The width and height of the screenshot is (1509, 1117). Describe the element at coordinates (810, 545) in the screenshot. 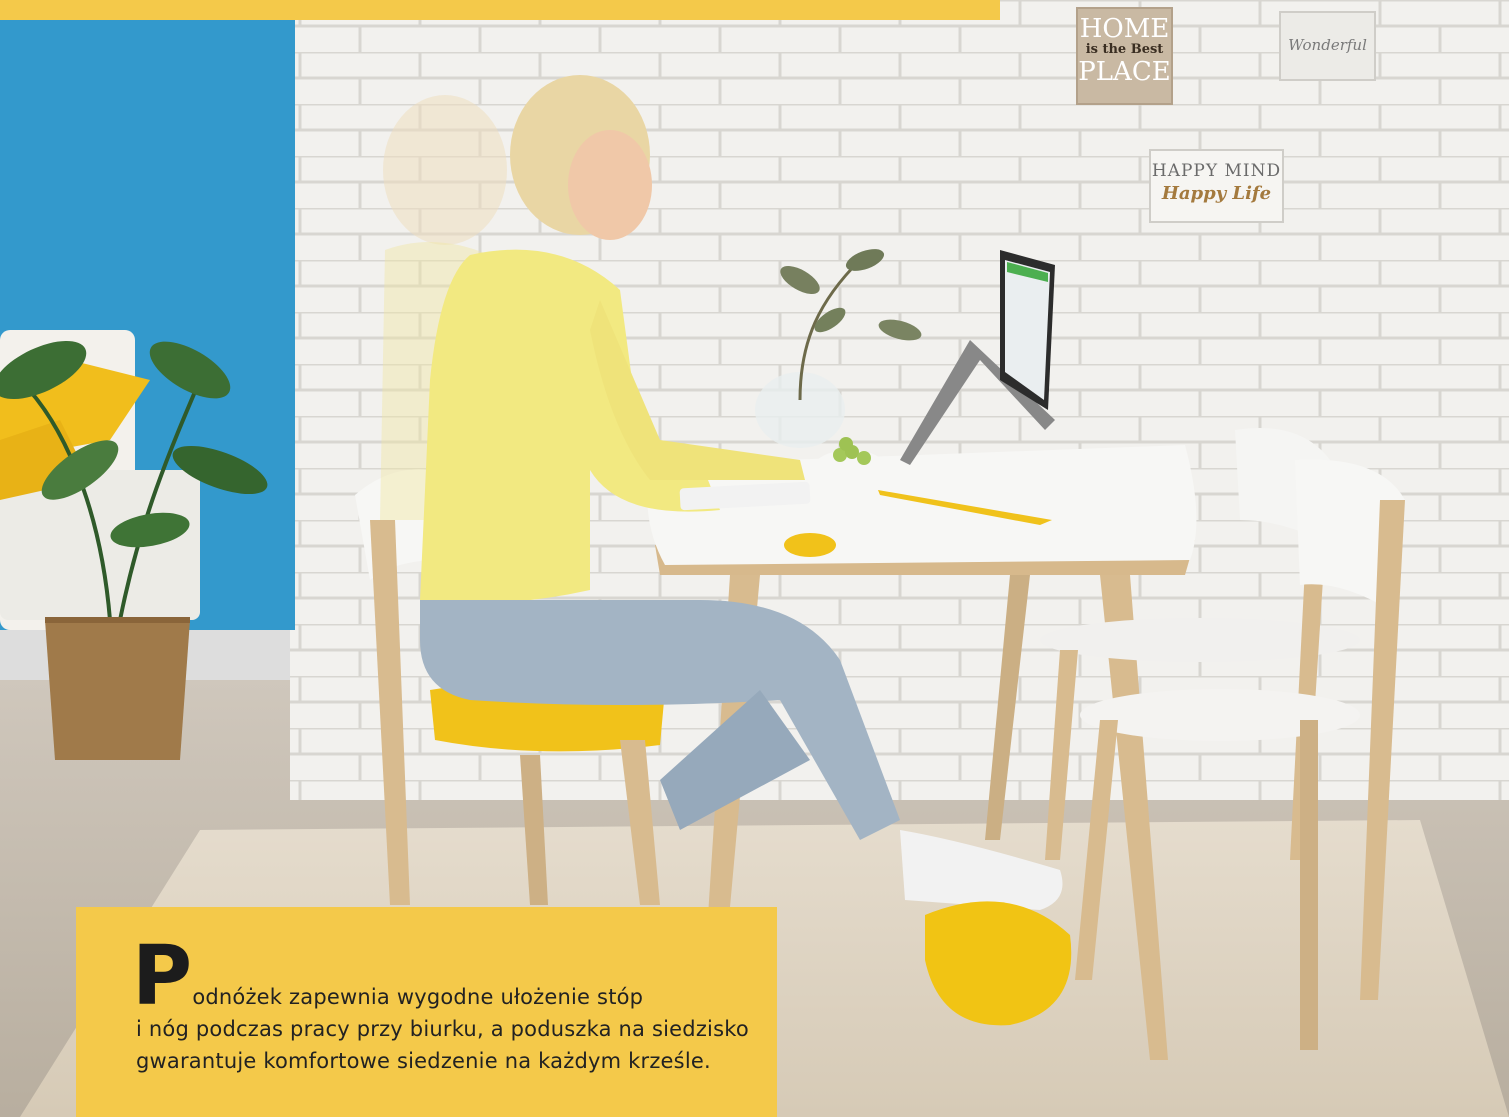

I see `yellow-mouse` at that location.